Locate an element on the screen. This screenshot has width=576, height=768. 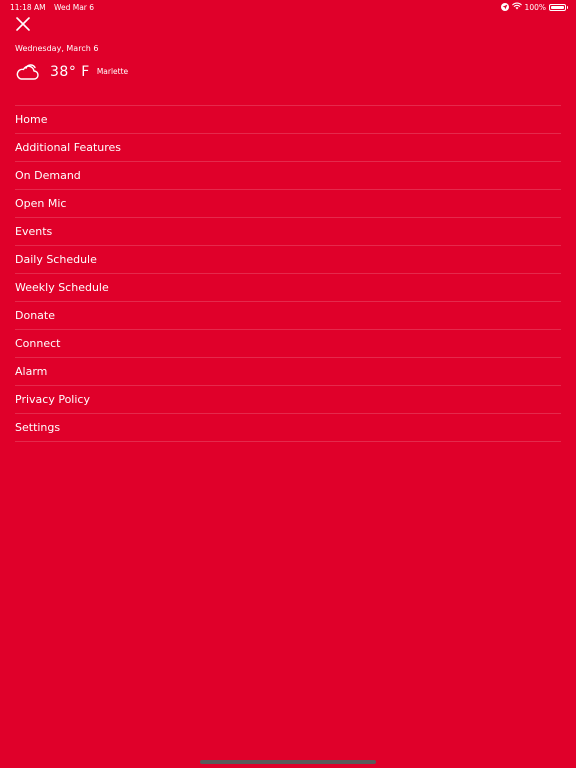
status-bar: 11:18 AM Wed Mar 6 100% is located at coordinates (288, 7).